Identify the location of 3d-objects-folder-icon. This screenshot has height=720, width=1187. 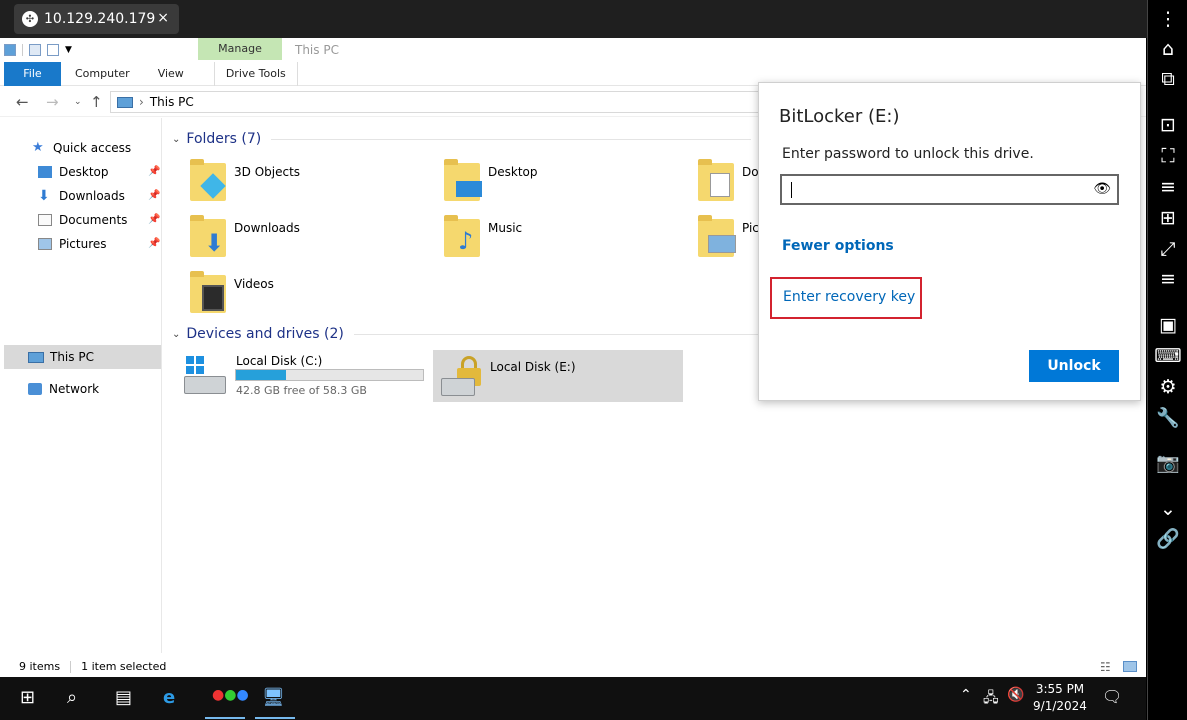
(208, 180).